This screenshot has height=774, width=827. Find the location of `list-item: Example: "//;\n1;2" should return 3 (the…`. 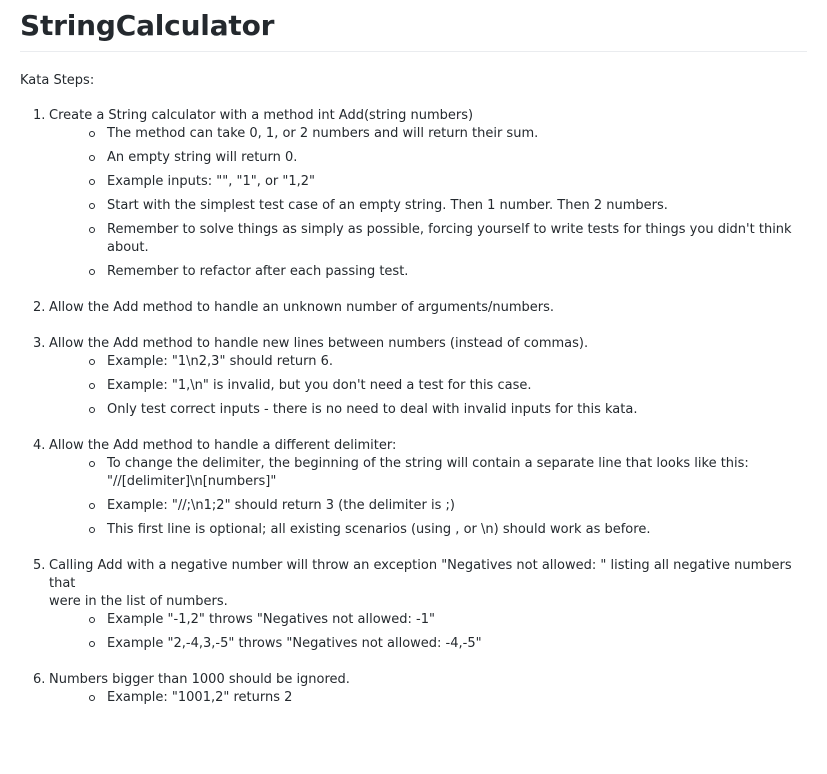

list-item: Example: "//;\n1;2" should return 3 (the… is located at coordinates (428, 506).